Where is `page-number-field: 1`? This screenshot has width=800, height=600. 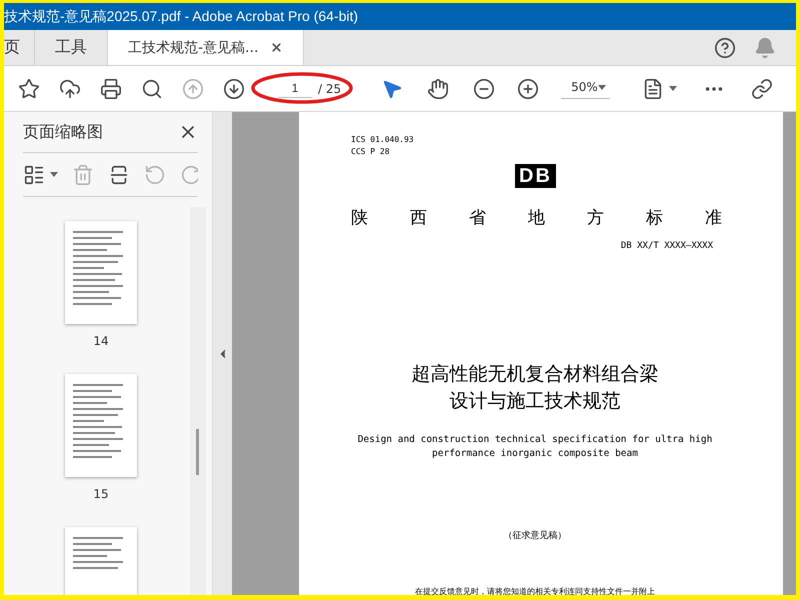
page-number-field: 1 is located at coordinates (295, 88).